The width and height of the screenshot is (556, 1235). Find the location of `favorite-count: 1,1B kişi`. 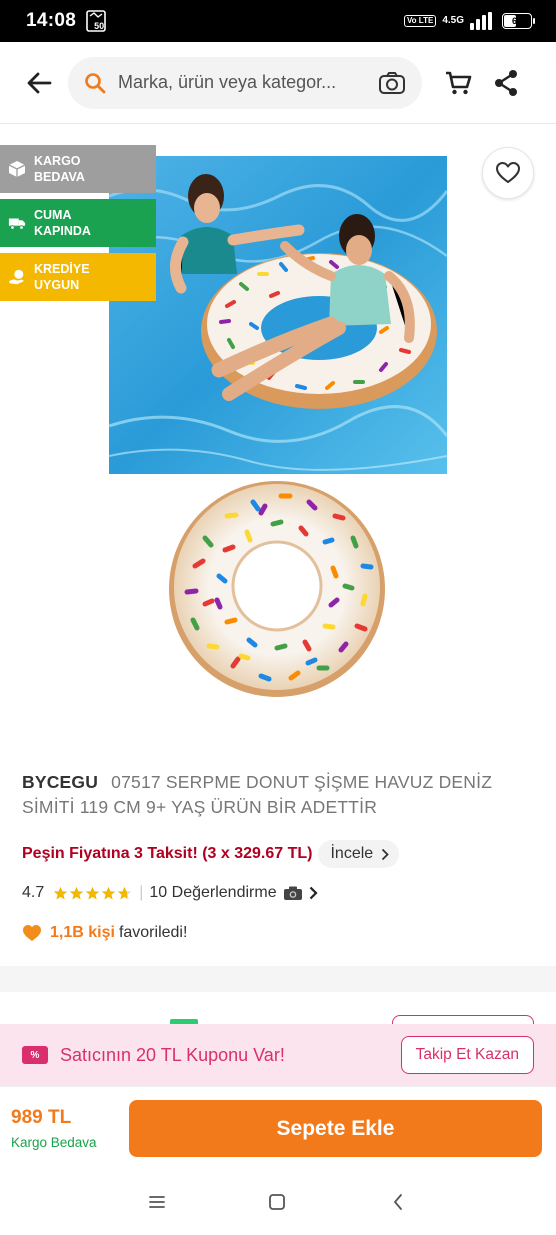

favorite-count: 1,1B kişi is located at coordinates (82, 932).